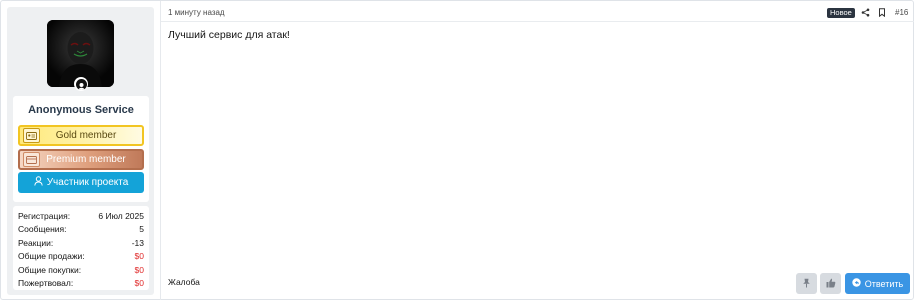 This screenshot has width=914, height=300. I want to click on pin-button, so click(806, 283).